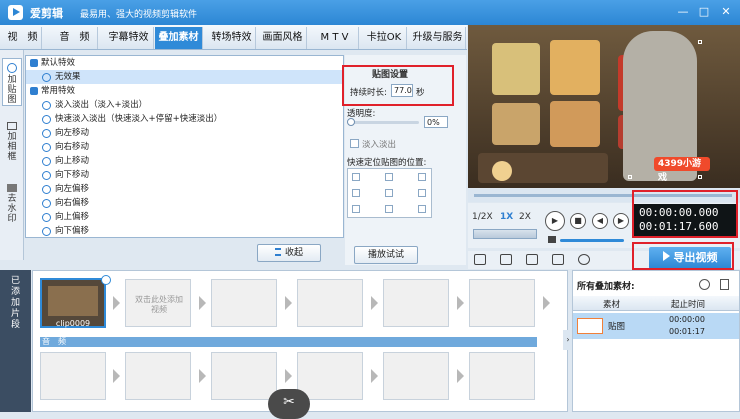 The height and width of the screenshot is (419, 740). What do you see at coordinates (558, 259) in the screenshot?
I see `snapshot-icon` at bounding box center [558, 259].